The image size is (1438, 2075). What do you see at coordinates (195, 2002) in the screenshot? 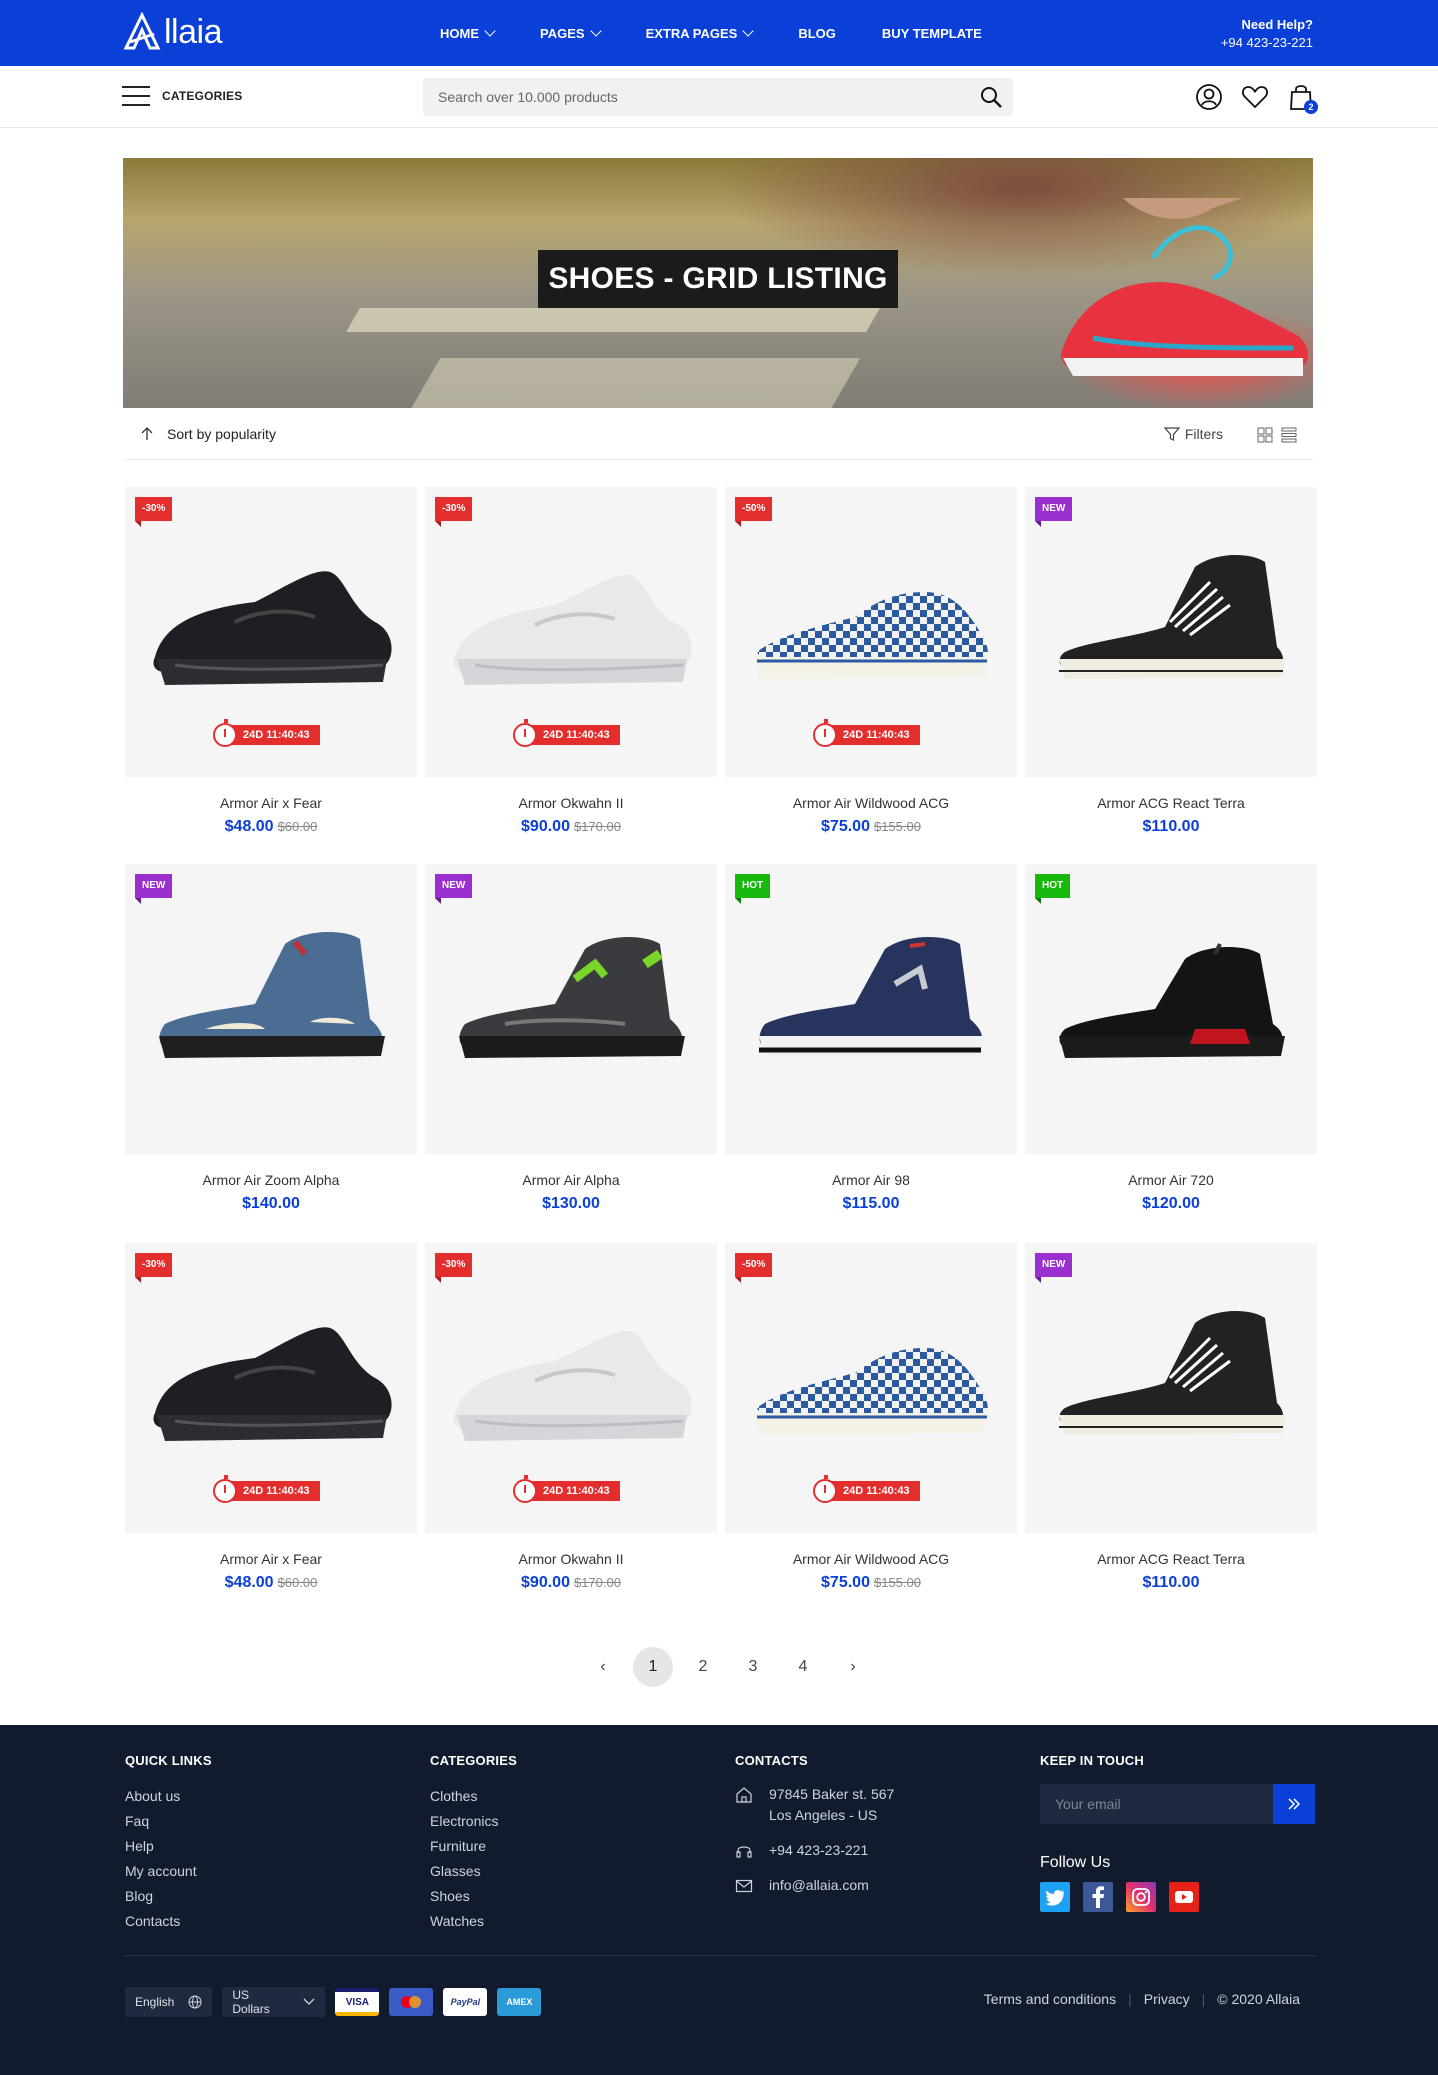
I see `globe-icon` at bounding box center [195, 2002].